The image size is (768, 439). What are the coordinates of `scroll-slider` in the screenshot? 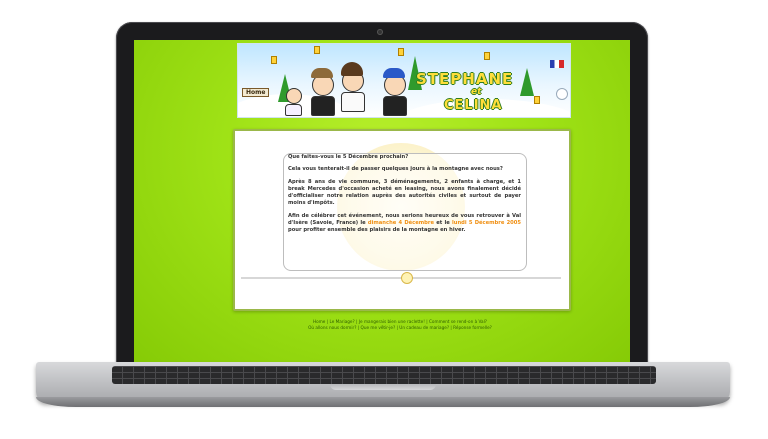 It's located at (401, 278).